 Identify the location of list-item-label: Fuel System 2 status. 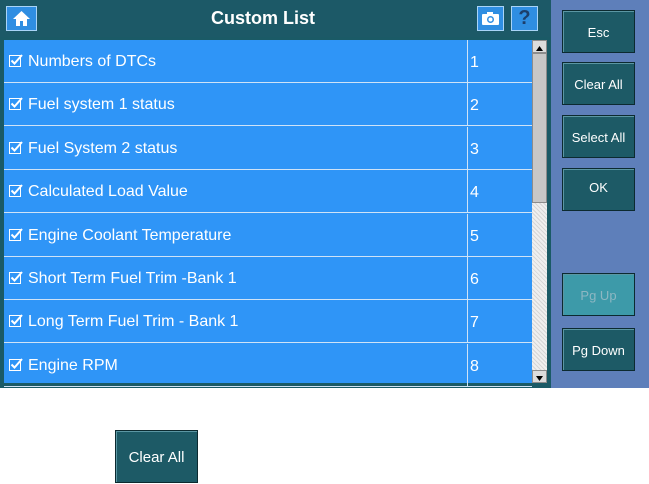
(103, 148).